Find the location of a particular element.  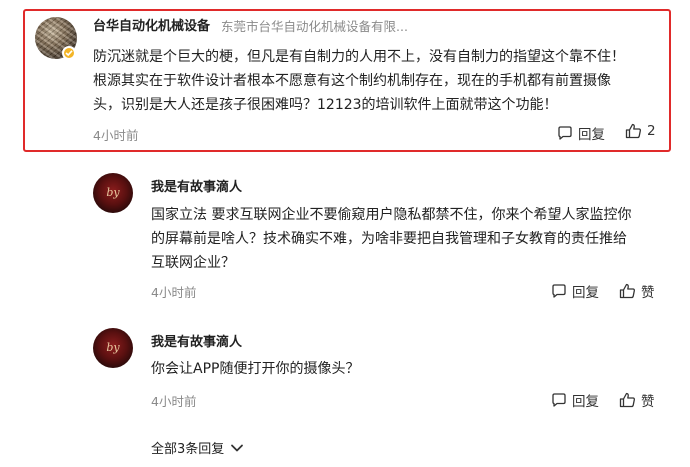

show-all-replies-button: 全部3条回复 is located at coordinates (197, 447).